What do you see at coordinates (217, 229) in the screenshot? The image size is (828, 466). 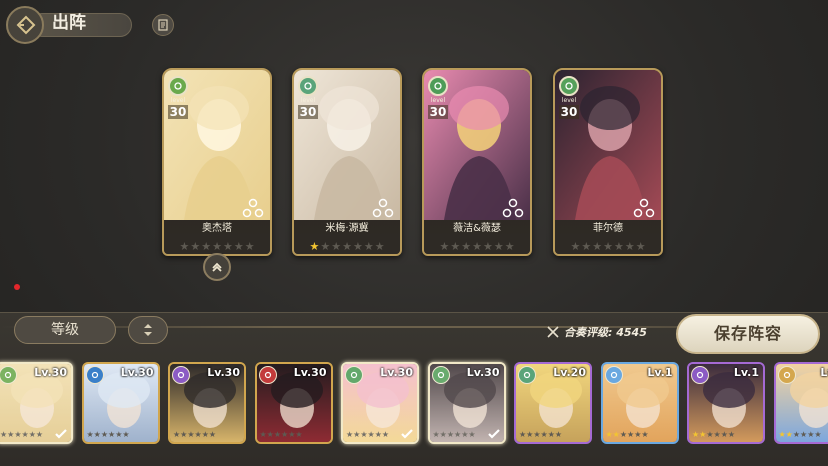 I see `character-name: 奥杰塔` at bounding box center [217, 229].